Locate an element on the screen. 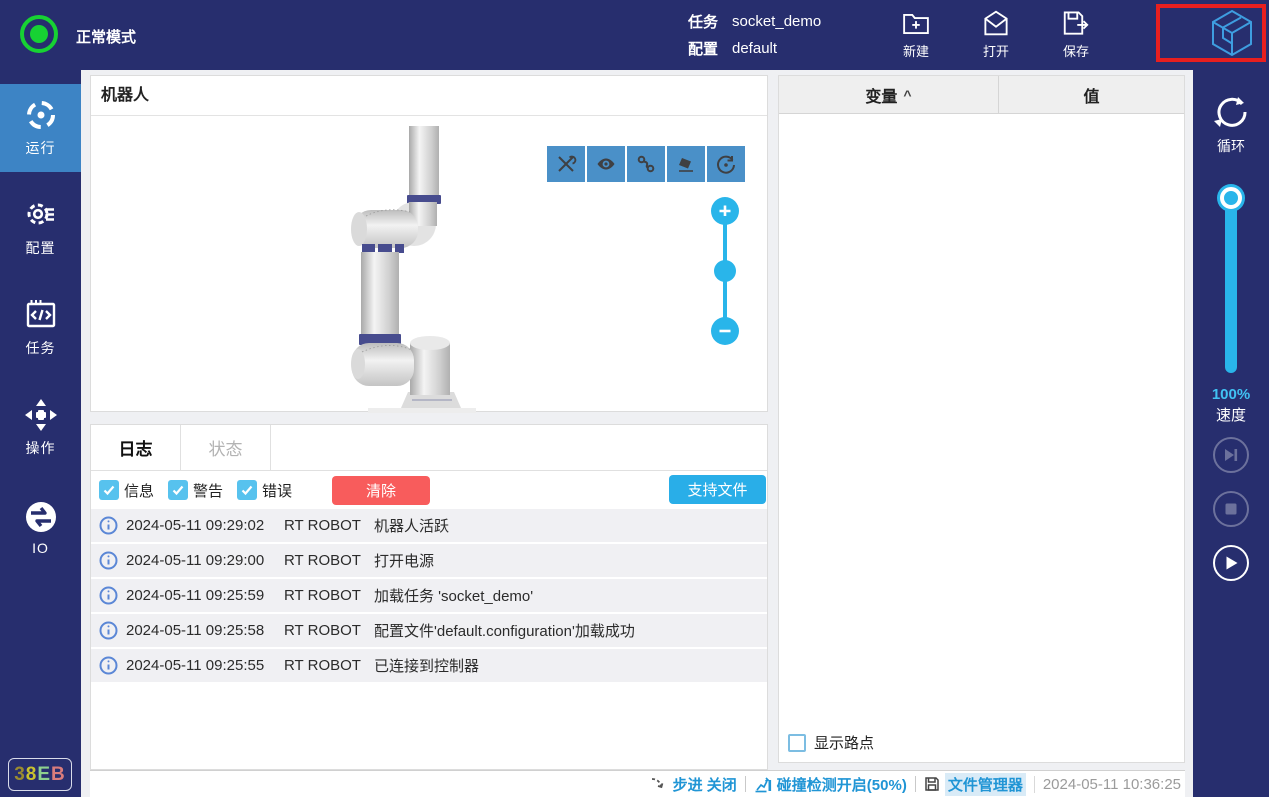 The image size is (1269, 797). support-file-button: 支持文件 is located at coordinates (717, 489).